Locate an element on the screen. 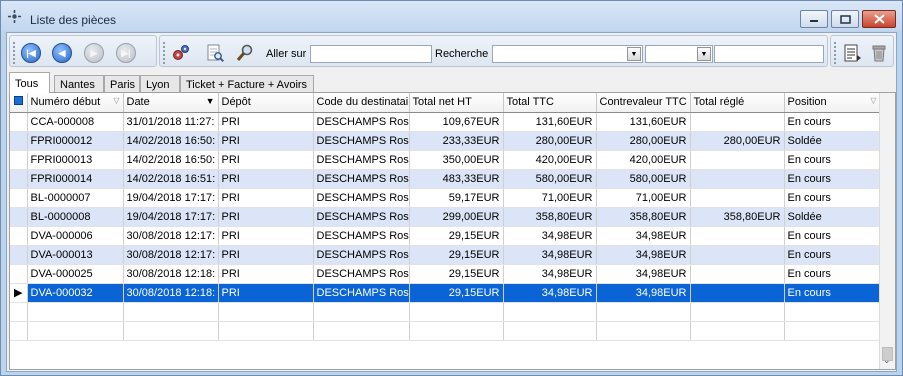  table-cell: DVA-000013 is located at coordinates (75, 255).